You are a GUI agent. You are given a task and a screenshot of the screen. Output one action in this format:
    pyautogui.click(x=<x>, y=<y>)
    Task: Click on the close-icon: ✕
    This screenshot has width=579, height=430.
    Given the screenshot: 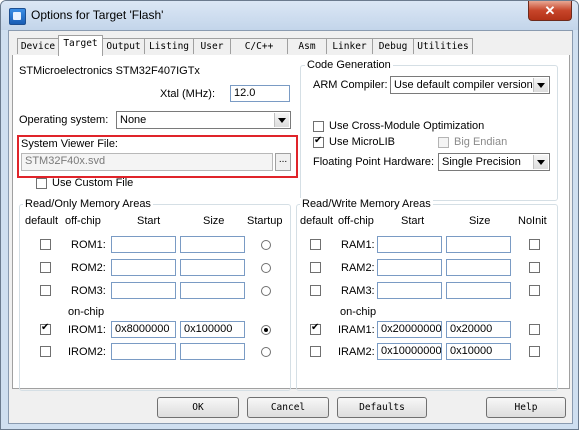 What is the action you would take?
    pyautogui.click(x=550, y=10)
    